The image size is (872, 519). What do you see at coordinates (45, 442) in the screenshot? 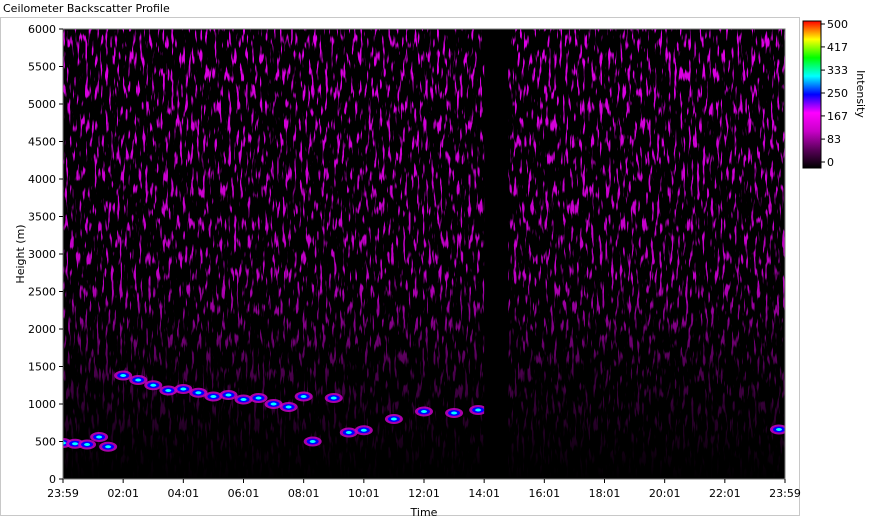
I see `y-tick-label: 500` at bounding box center [45, 442].